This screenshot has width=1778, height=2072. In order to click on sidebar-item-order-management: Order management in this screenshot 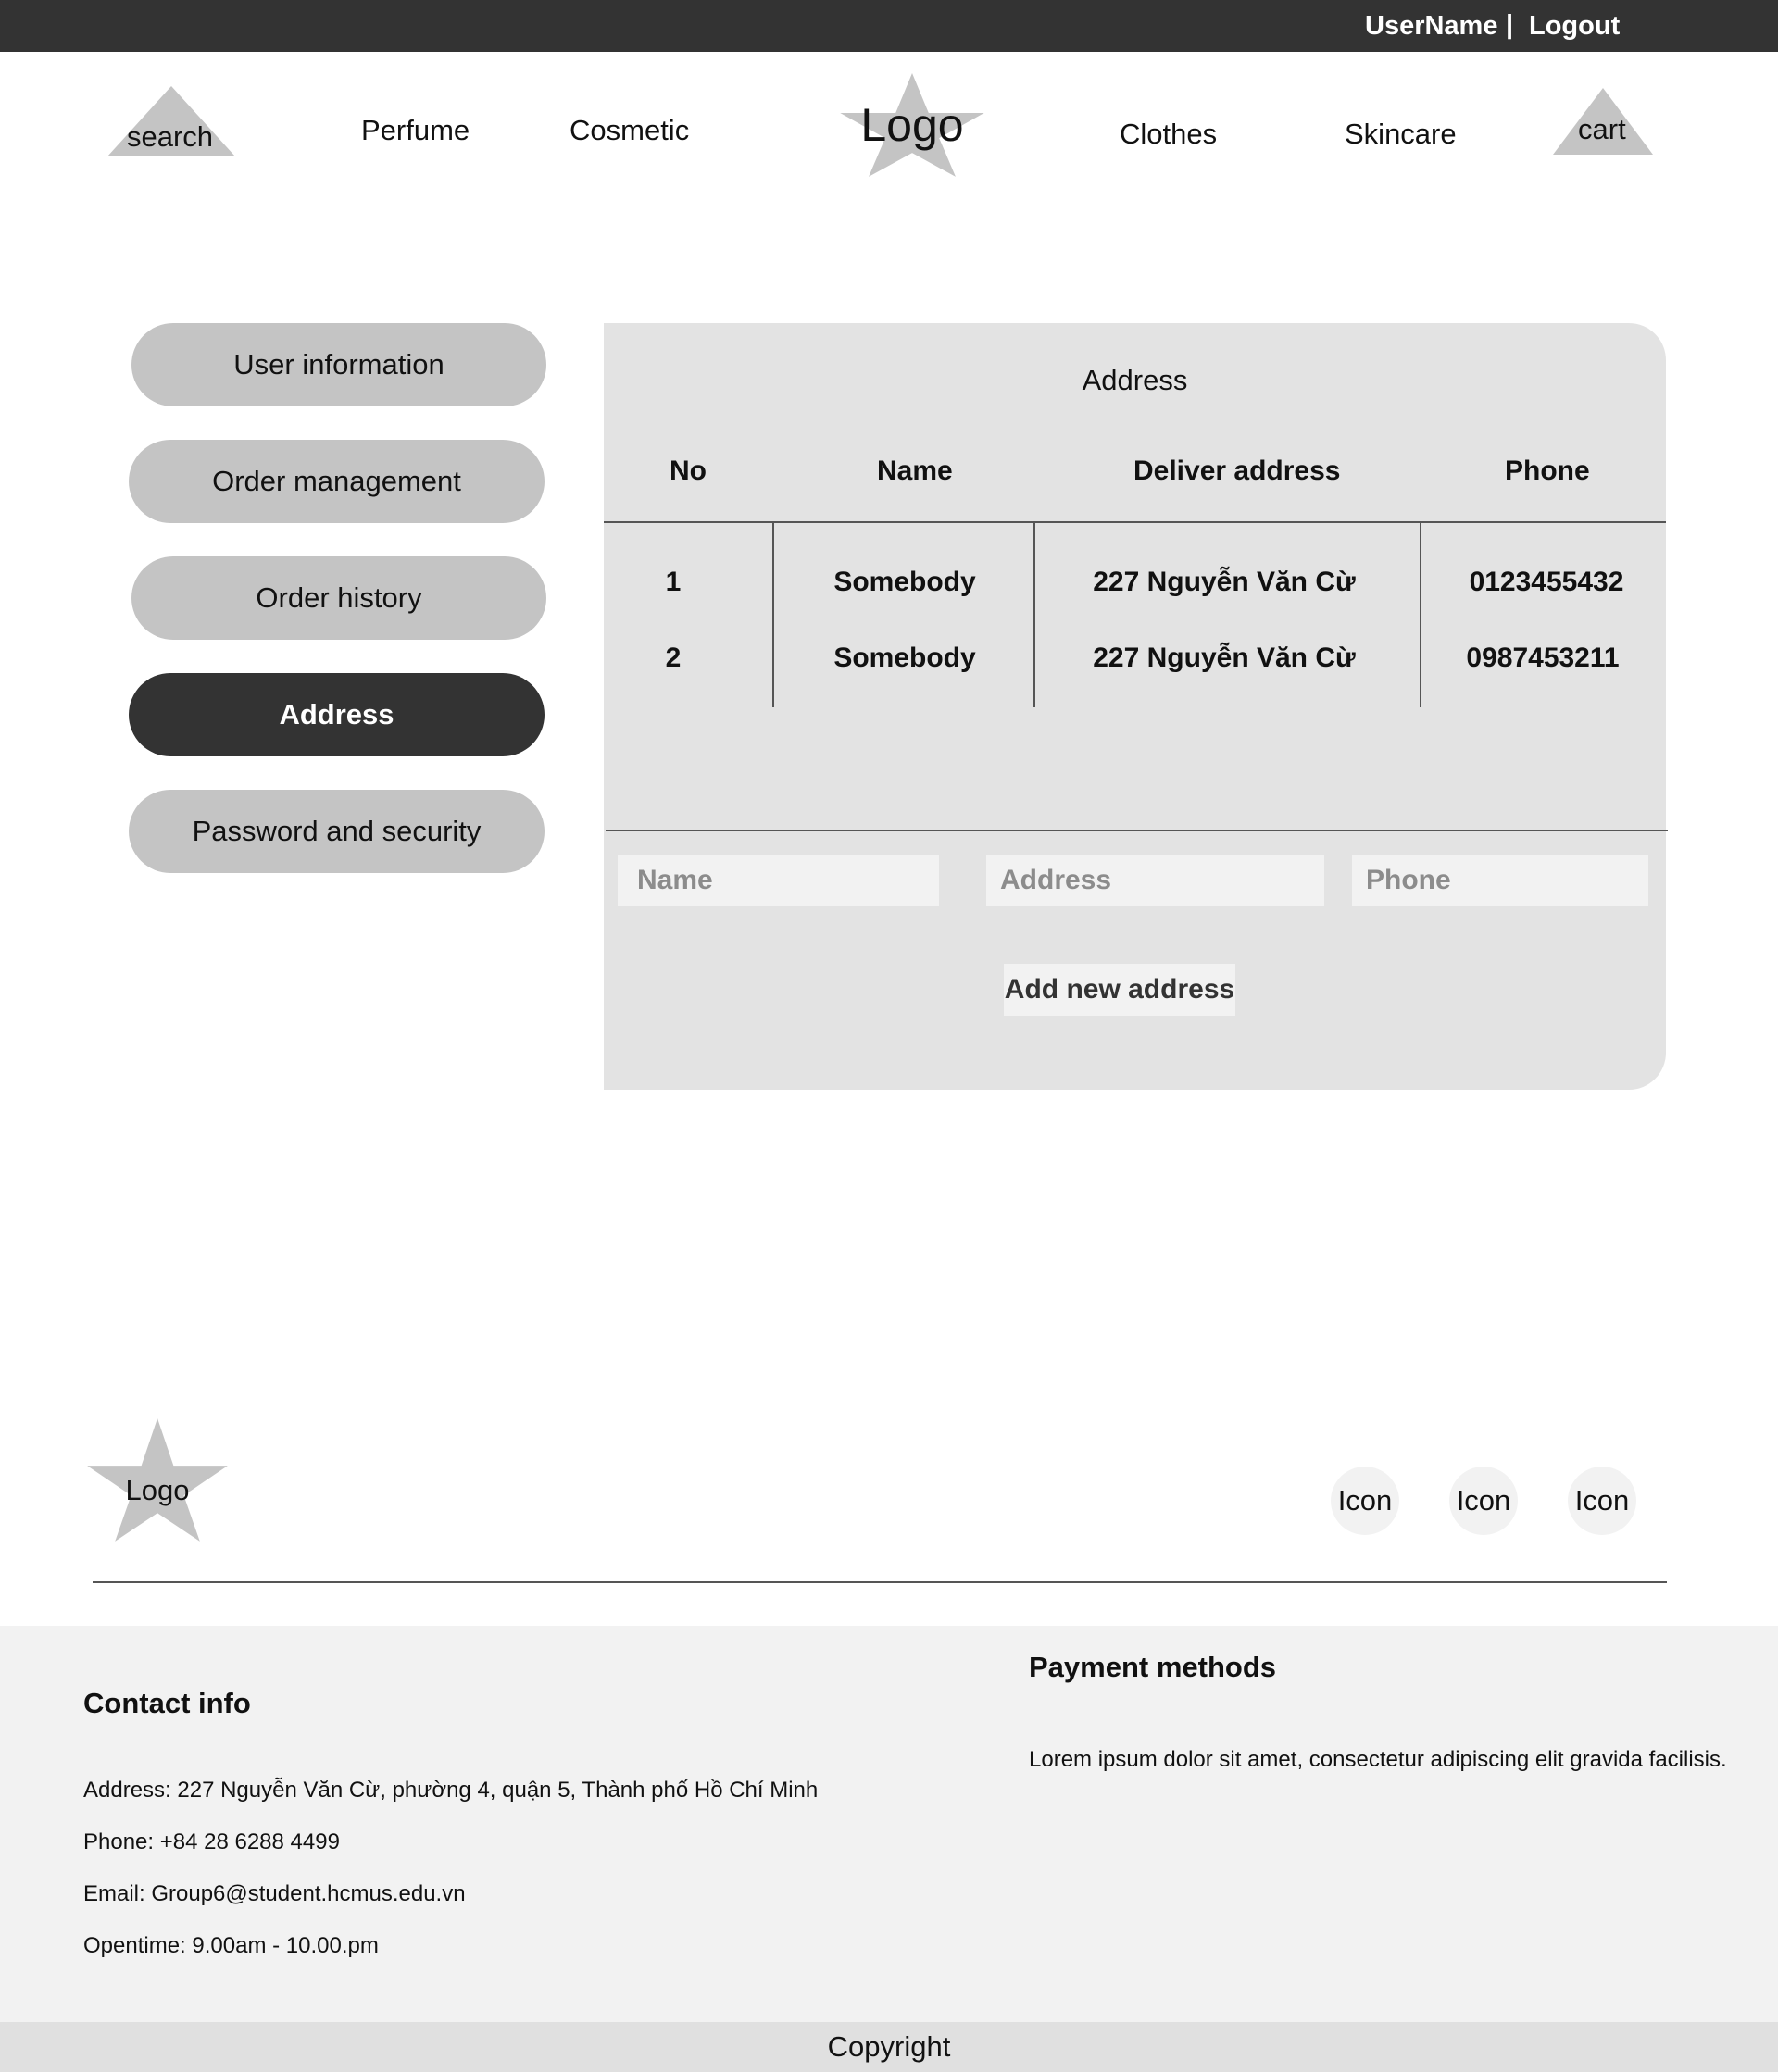, I will do `click(337, 481)`.